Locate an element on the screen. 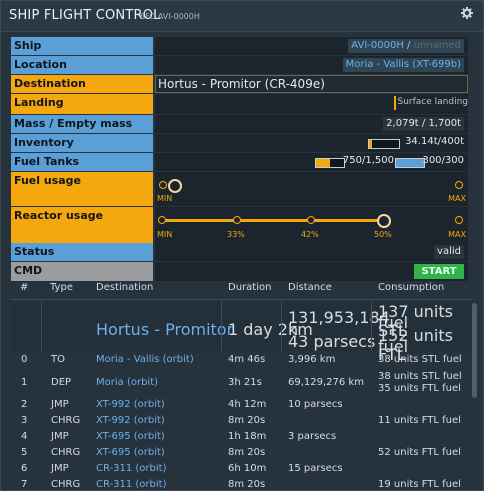  landing-row: Landing Surface landing is located at coordinates (239, 104).